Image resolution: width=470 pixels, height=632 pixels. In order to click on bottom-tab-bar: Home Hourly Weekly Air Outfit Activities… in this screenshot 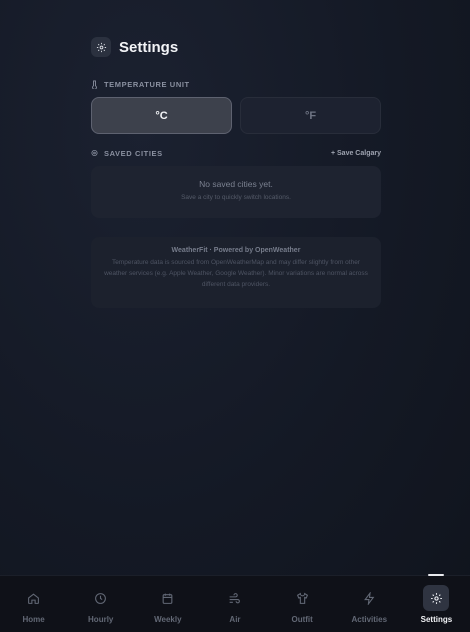, I will do `click(235, 603)`.